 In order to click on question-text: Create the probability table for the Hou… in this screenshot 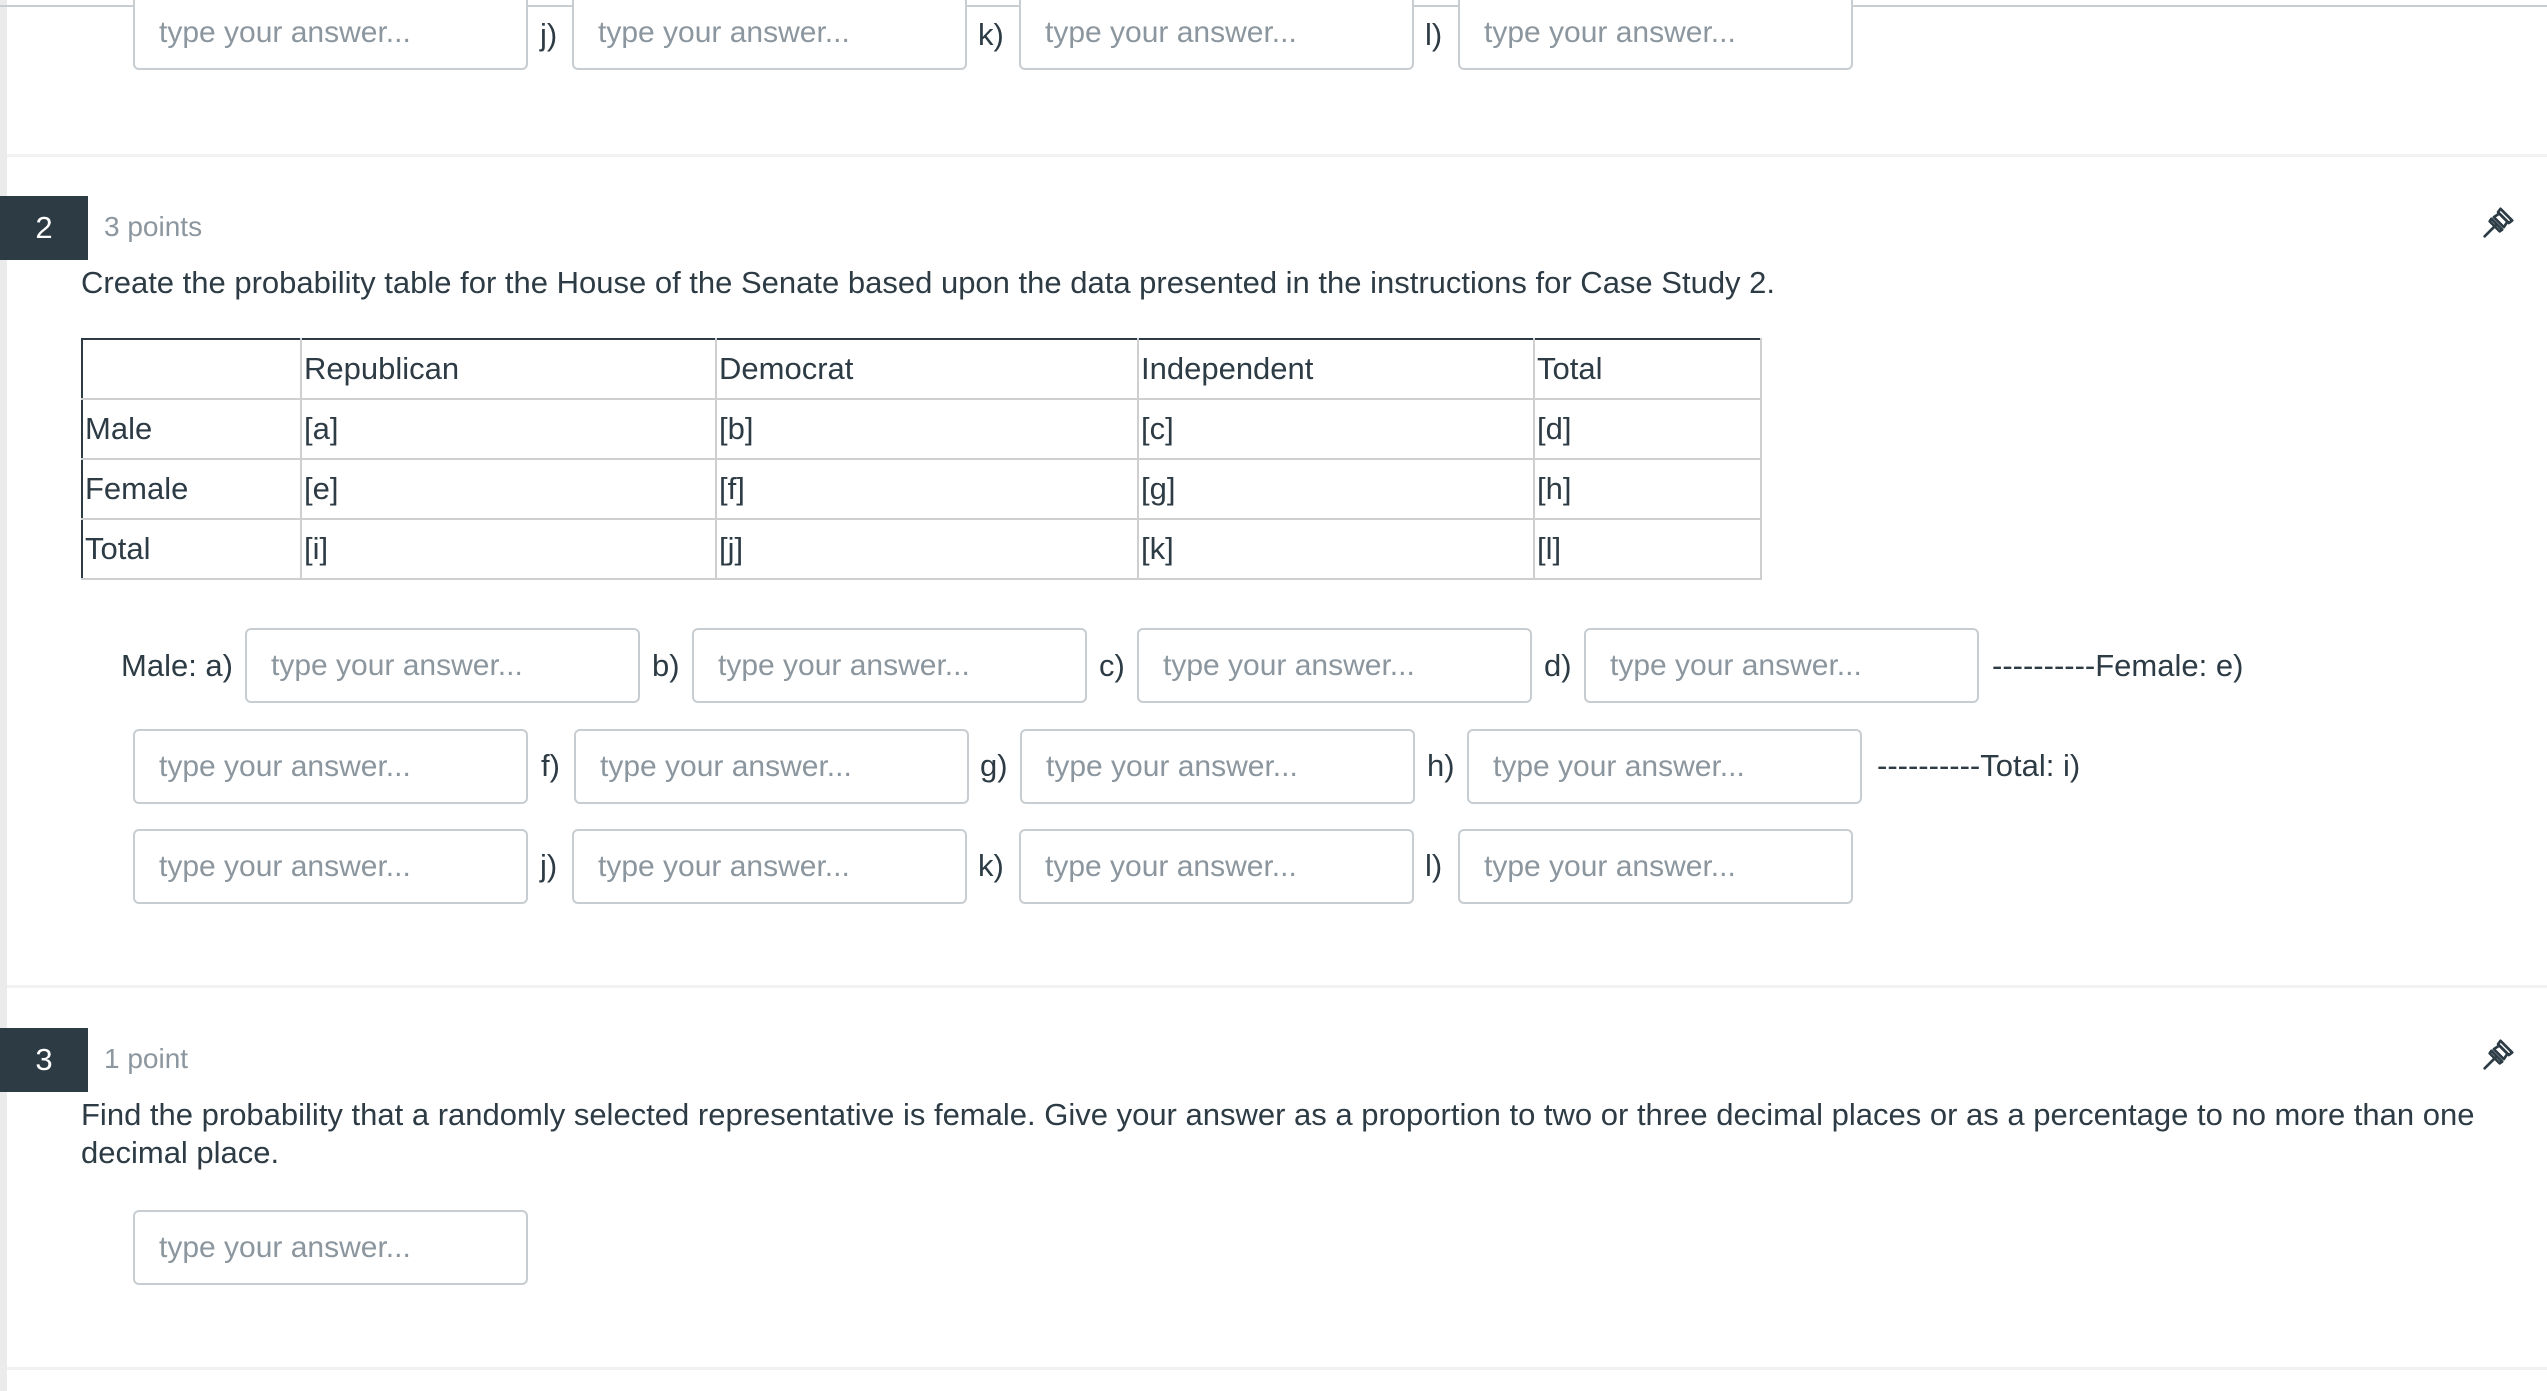, I will do `click(928, 282)`.